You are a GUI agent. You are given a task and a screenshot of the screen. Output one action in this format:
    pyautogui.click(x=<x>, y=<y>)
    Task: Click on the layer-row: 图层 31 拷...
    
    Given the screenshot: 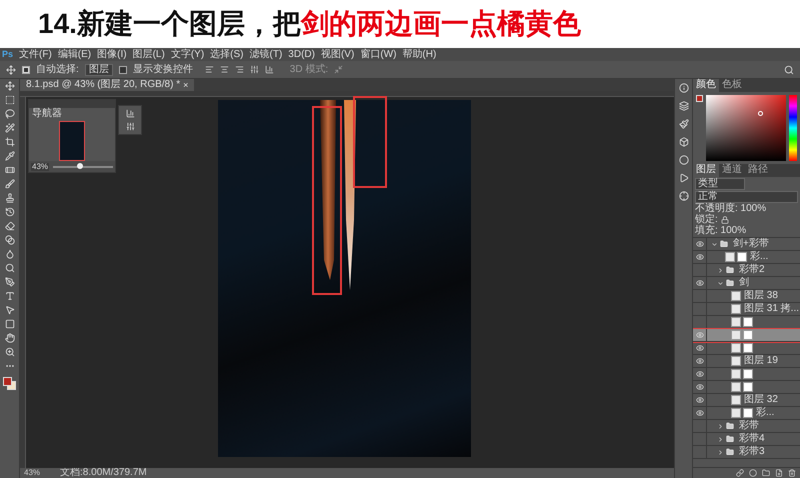 What is the action you would take?
    pyautogui.click(x=746, y=309)
    